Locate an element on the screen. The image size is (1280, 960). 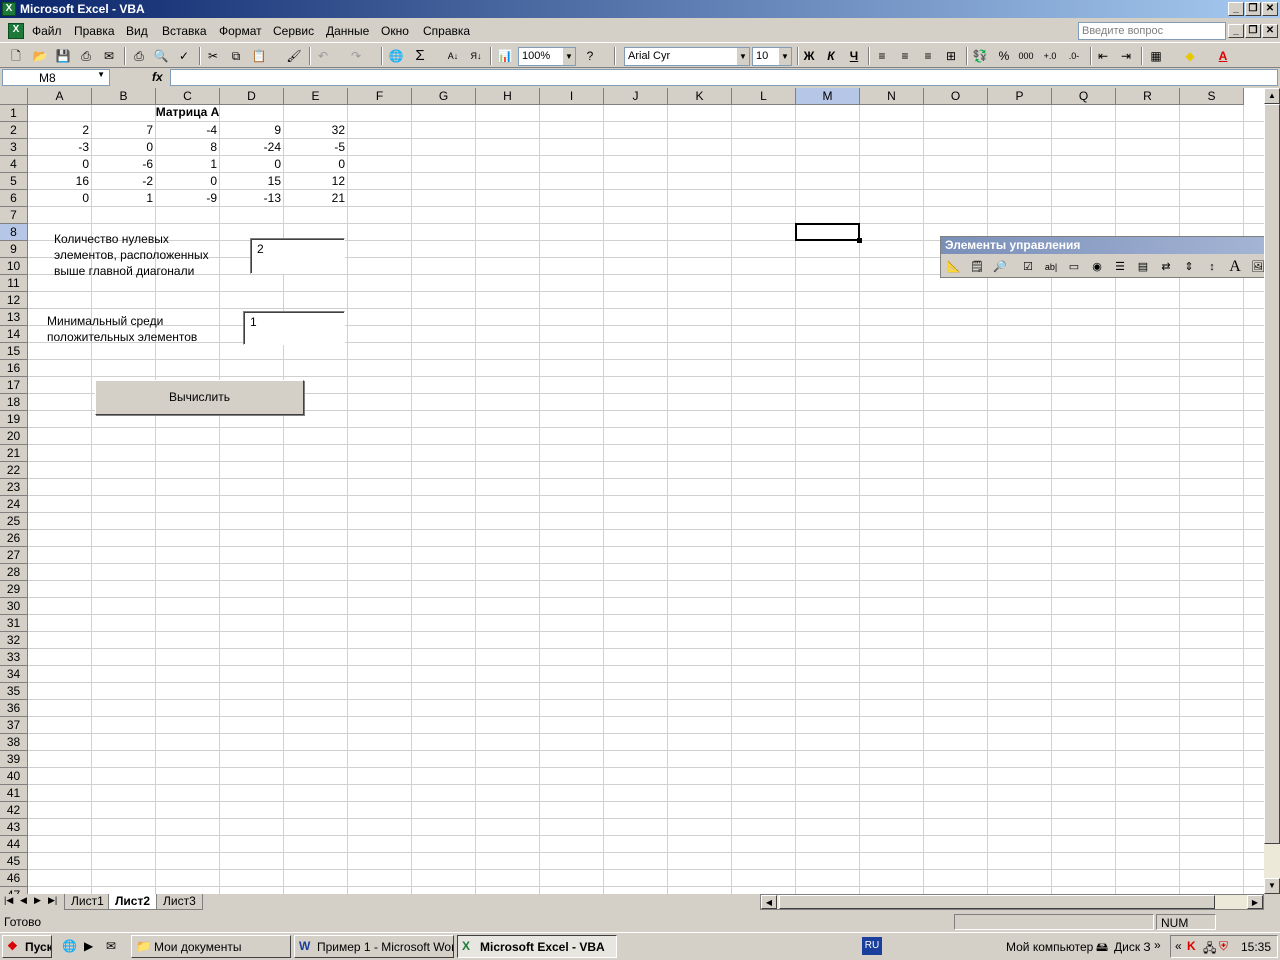
row-header-5: 5 is located at coordinates (14, 181).